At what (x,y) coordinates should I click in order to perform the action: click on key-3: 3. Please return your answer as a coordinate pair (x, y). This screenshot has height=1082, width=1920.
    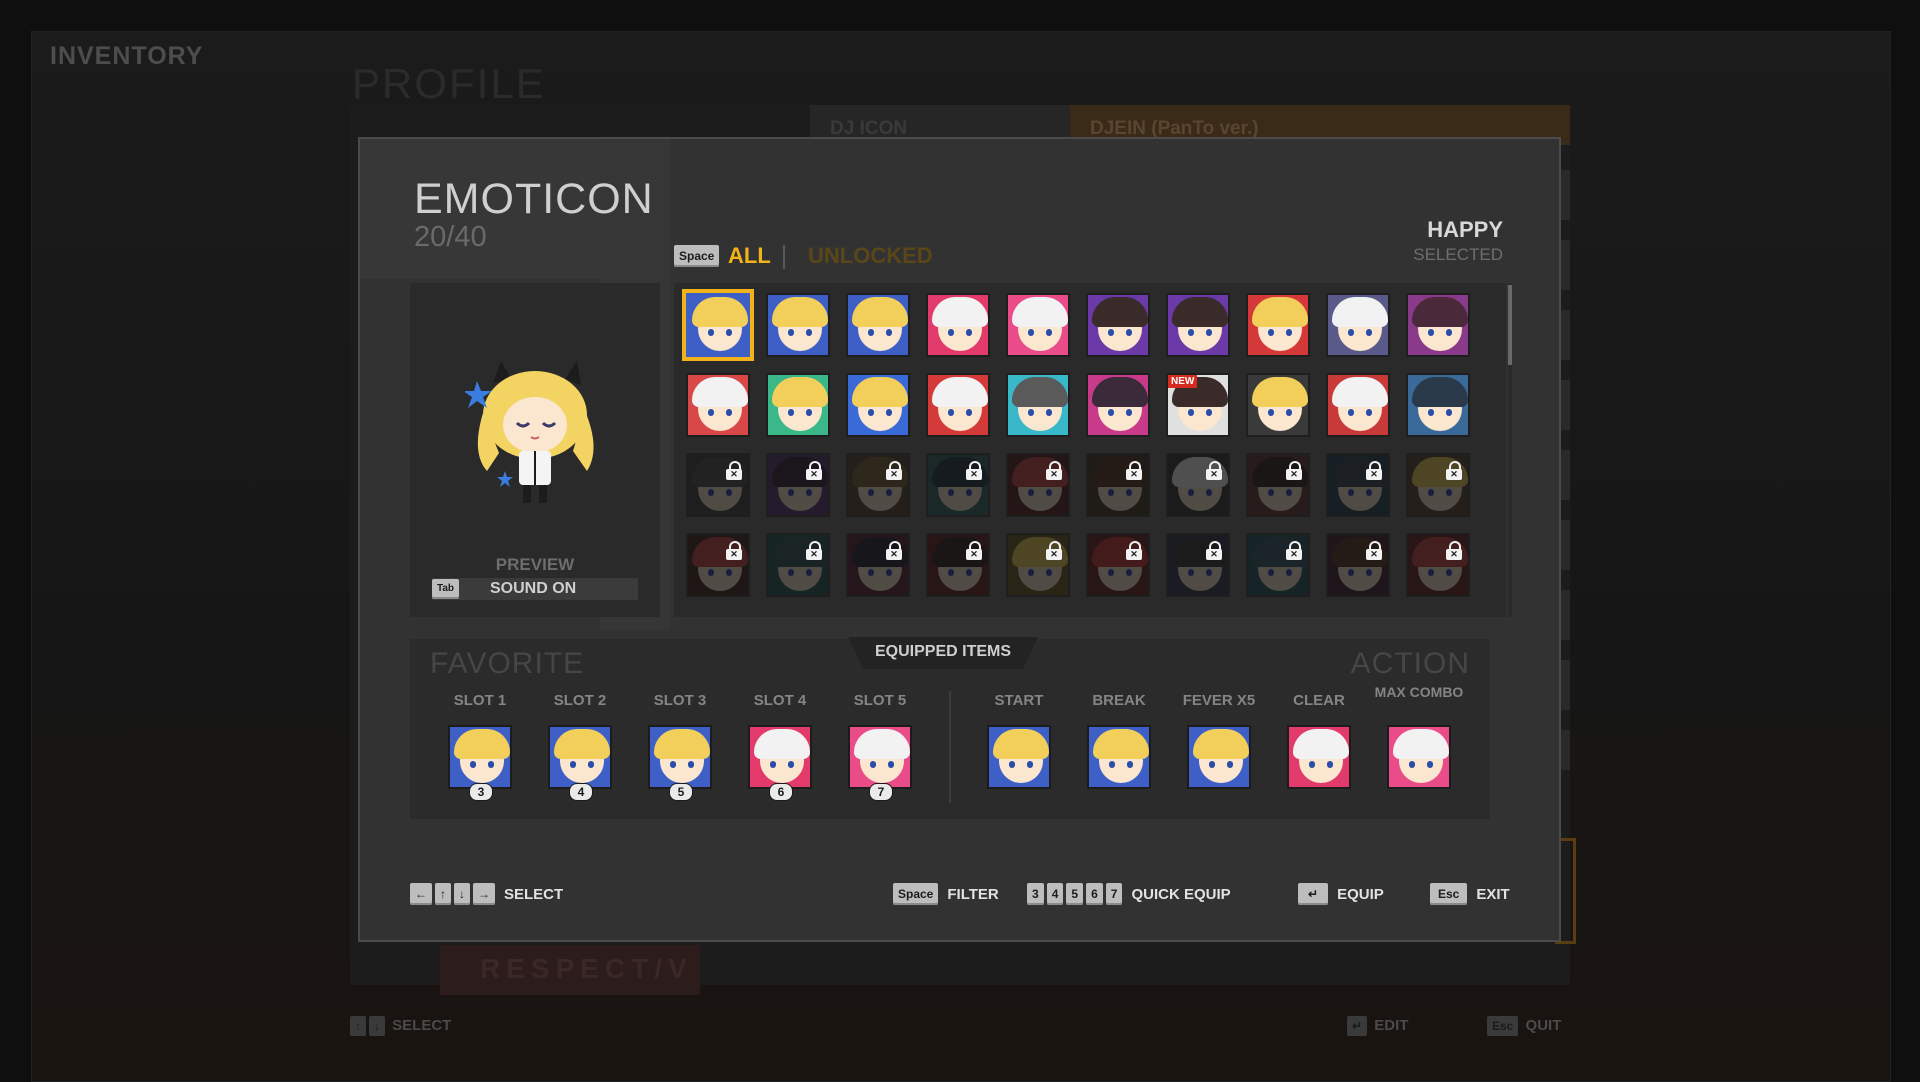
    Looking at the image, I should click on (1035, 894).